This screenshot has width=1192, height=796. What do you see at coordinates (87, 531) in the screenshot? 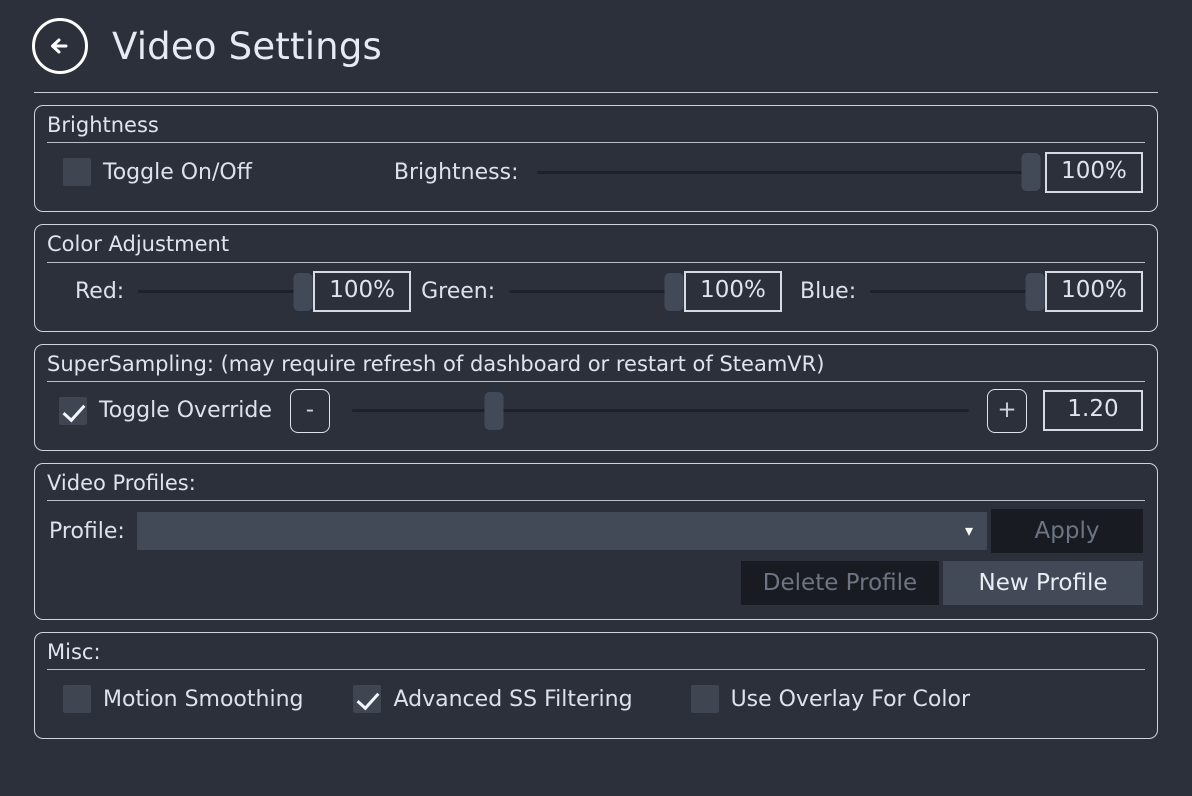
I see `profile-label: Profile:` at bounding box center [87, 531].